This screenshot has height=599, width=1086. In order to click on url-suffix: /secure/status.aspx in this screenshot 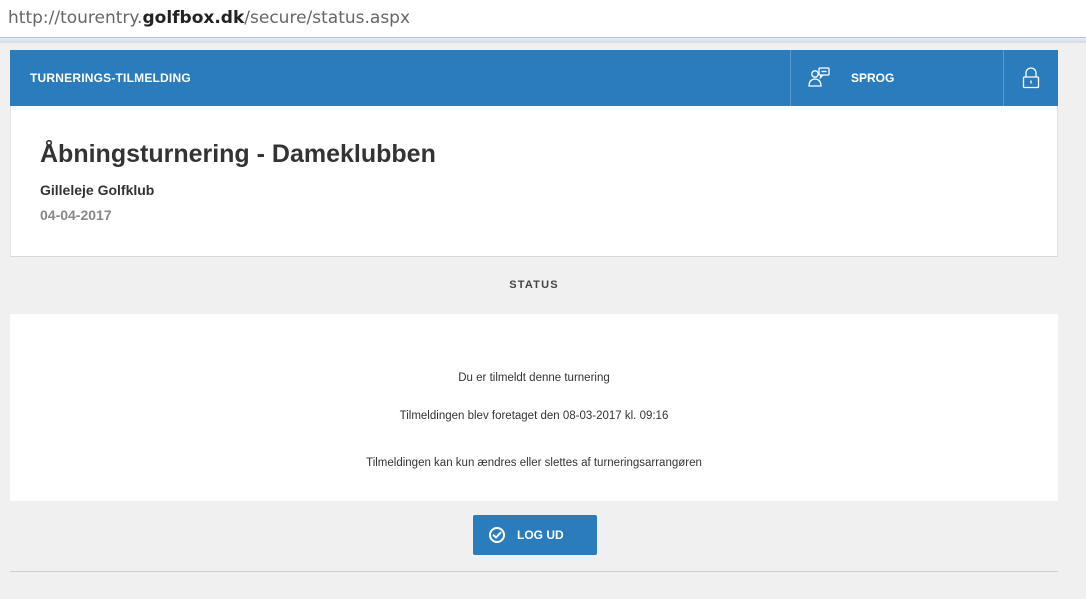, I will do `click(327, 18)`.